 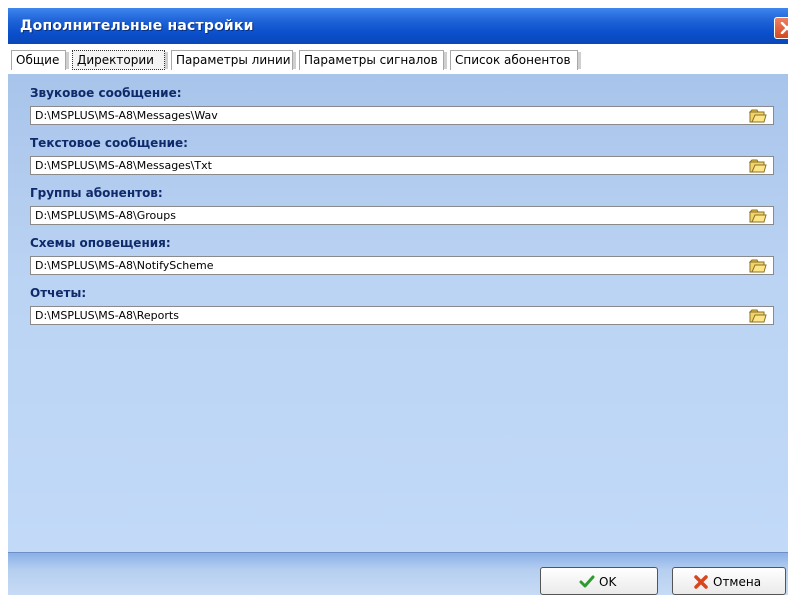 I want to click on cancel-button: Отмена, so click(x=729, y=581).